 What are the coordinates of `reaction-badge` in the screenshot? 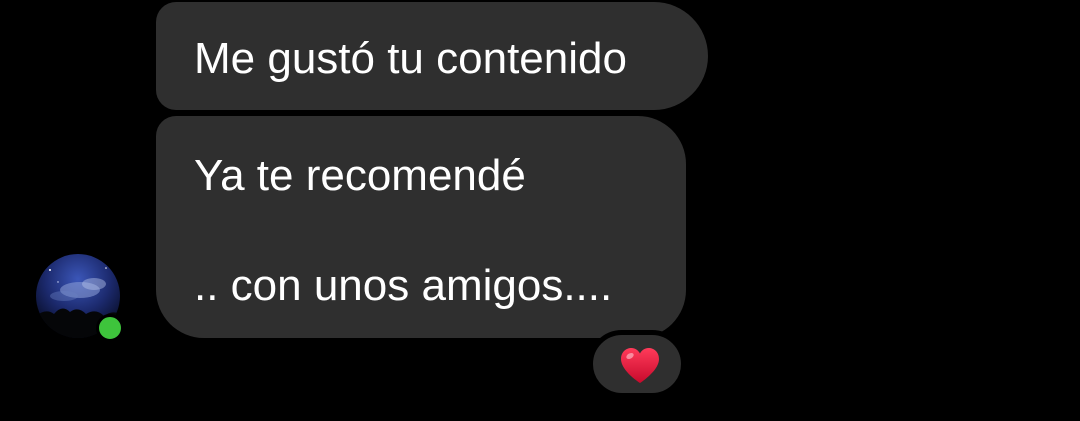 It's located at (637, 364).